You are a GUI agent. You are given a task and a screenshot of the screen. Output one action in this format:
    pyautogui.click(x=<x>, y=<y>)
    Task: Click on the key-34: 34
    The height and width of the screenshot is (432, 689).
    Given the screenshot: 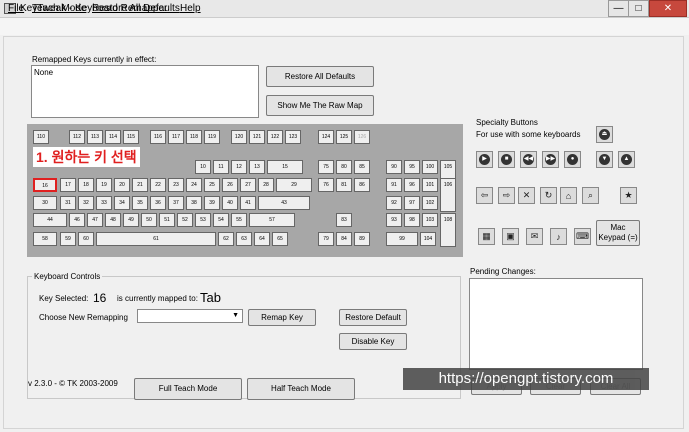 What is the action you would take?
    pyautogui.click(x=122, y=203)
    